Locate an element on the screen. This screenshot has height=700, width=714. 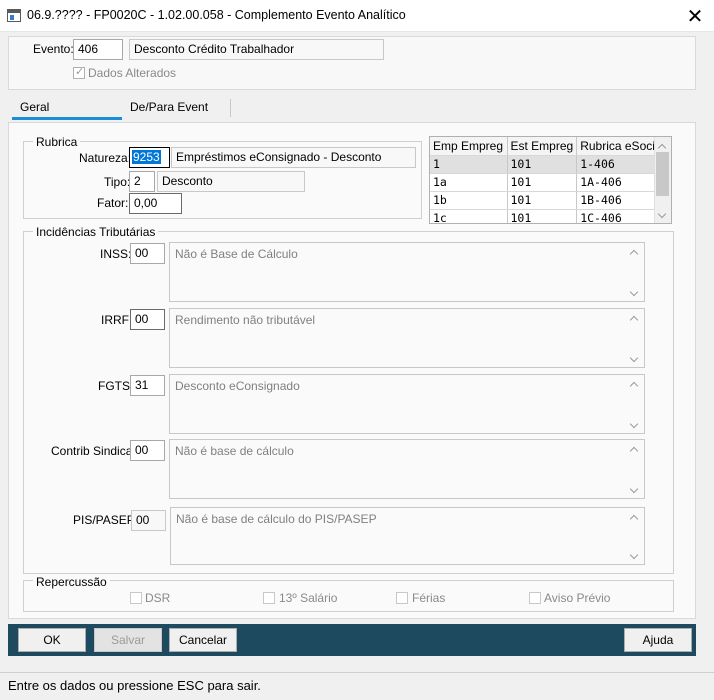
evento-code-field: 406 is located at coordinates (98, 49).